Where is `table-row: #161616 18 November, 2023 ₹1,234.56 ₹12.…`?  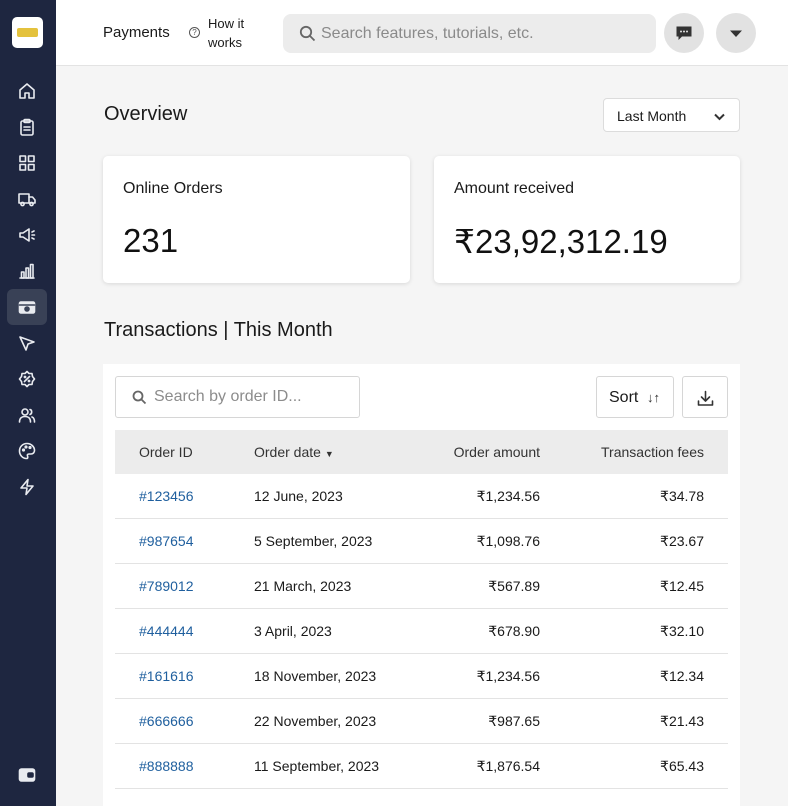 table-row: #161616 18 November, 2023 ₹1,234.56 ₹12.… is located at coordinates (421, 676).